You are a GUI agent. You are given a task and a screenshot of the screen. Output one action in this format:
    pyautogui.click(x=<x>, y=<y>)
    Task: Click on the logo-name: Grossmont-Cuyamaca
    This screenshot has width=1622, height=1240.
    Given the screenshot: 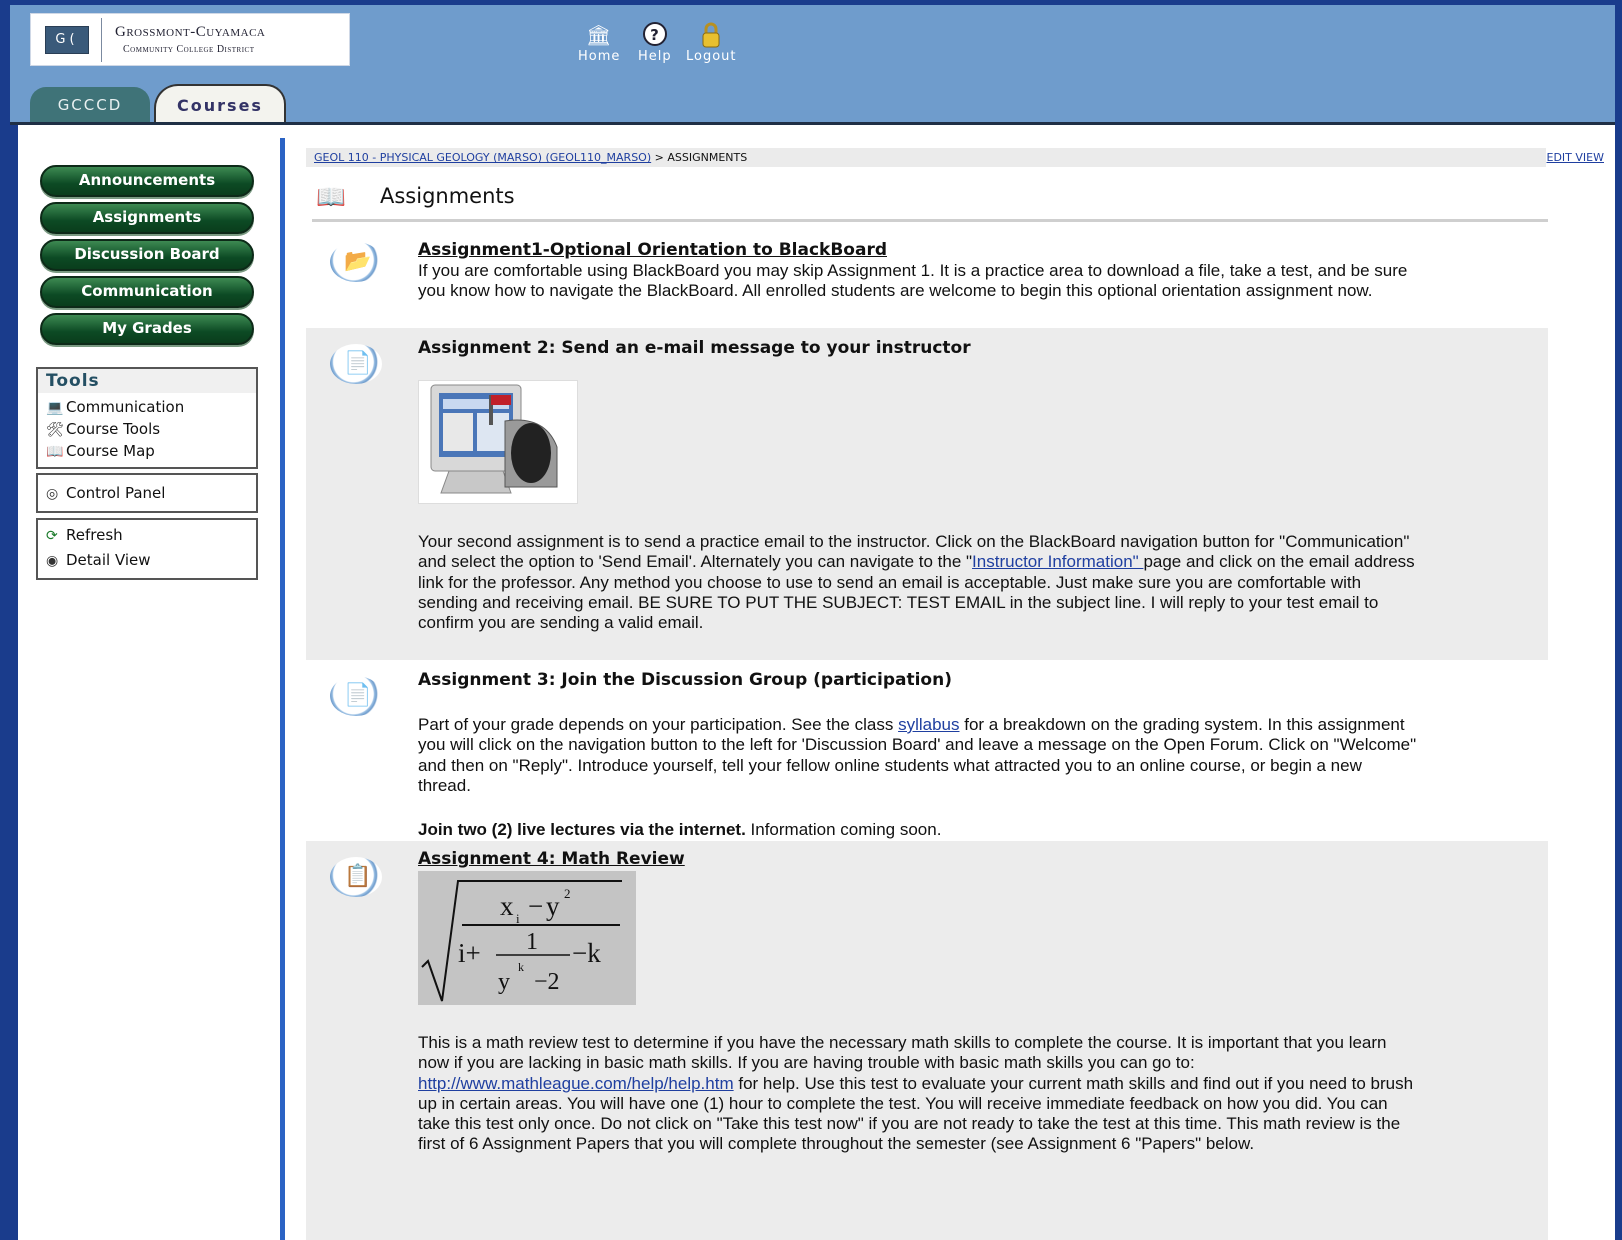 What is the action you would take?
    pyautogui.click(x=190, y=32)
    